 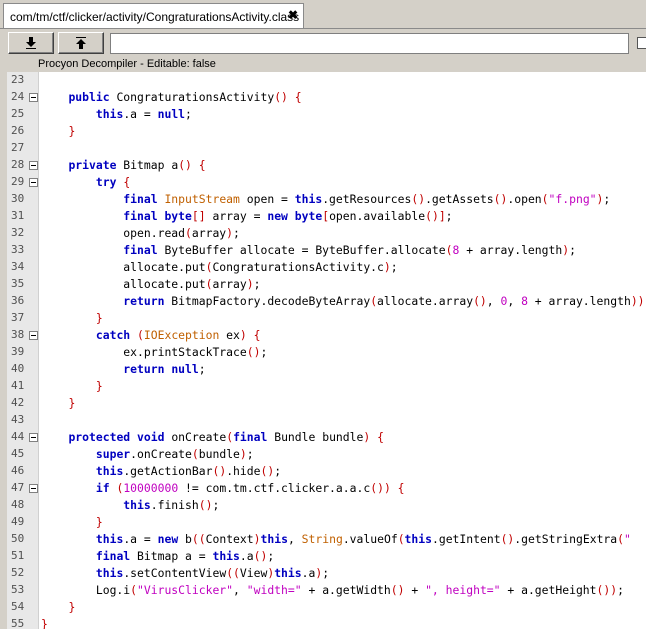 I want to click on code-line: 32 open.read(array);, so click(x=326, y=233).